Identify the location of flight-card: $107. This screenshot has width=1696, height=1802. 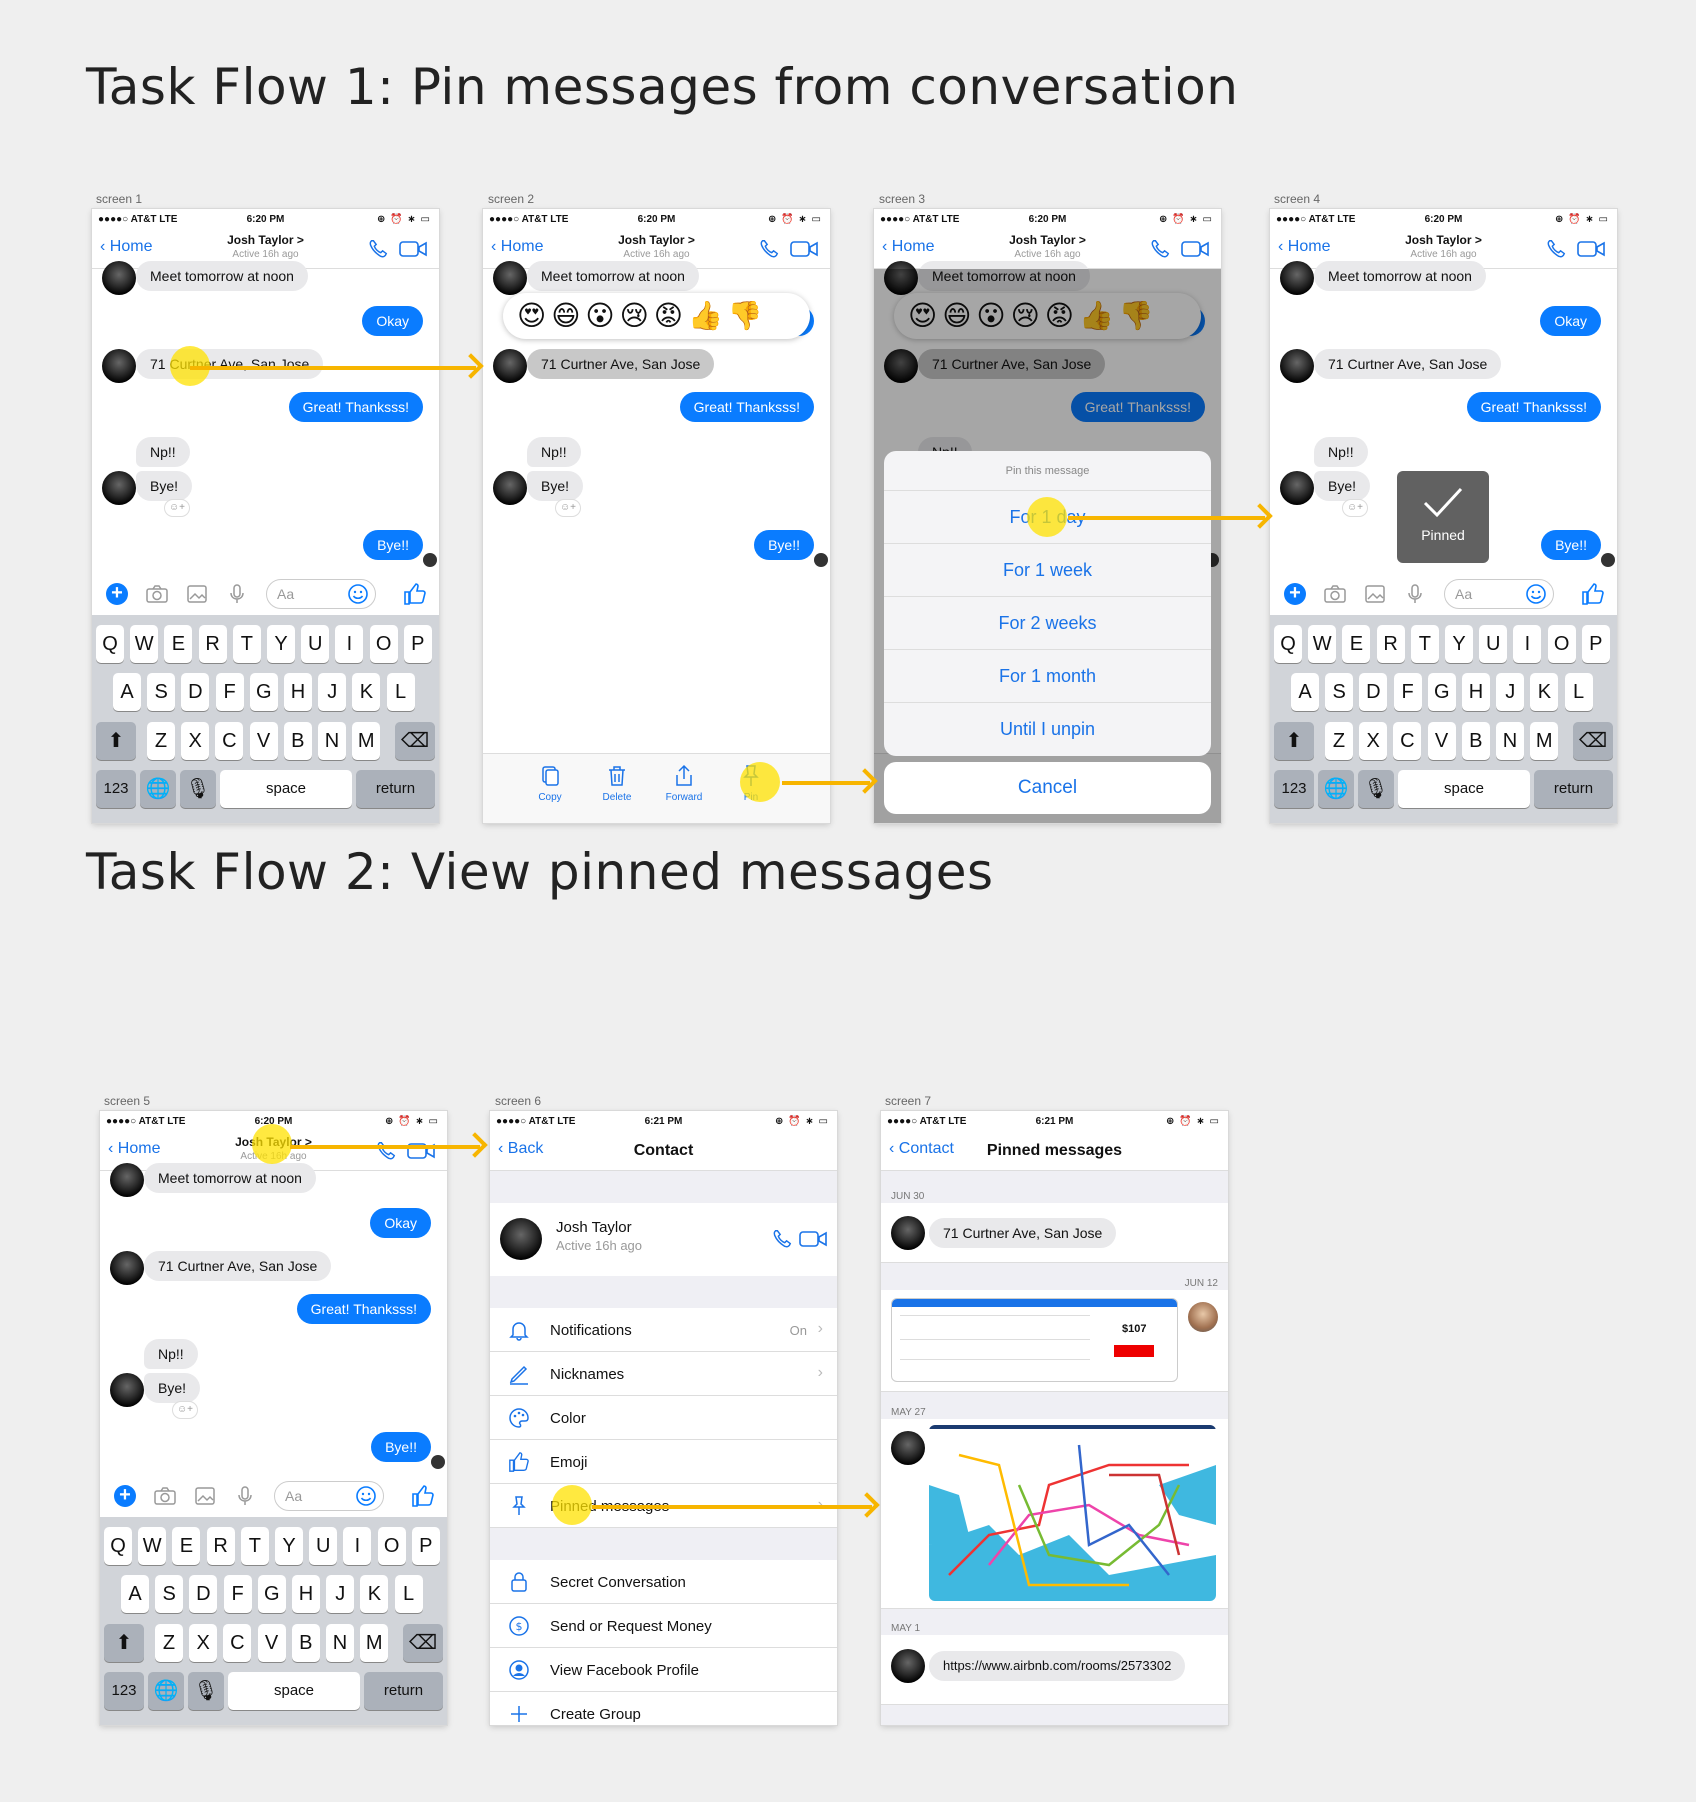
(1034, 1340).